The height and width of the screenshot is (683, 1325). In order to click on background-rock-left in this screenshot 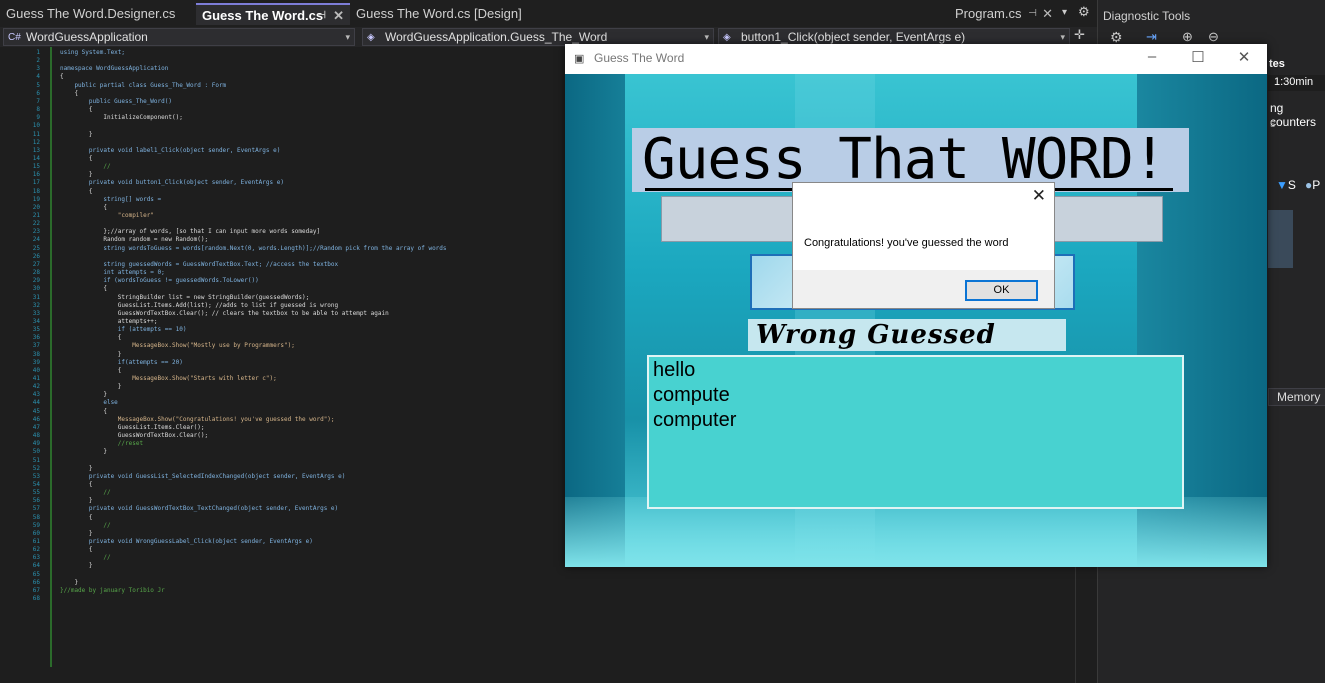, I will do `click(595, 320)`.